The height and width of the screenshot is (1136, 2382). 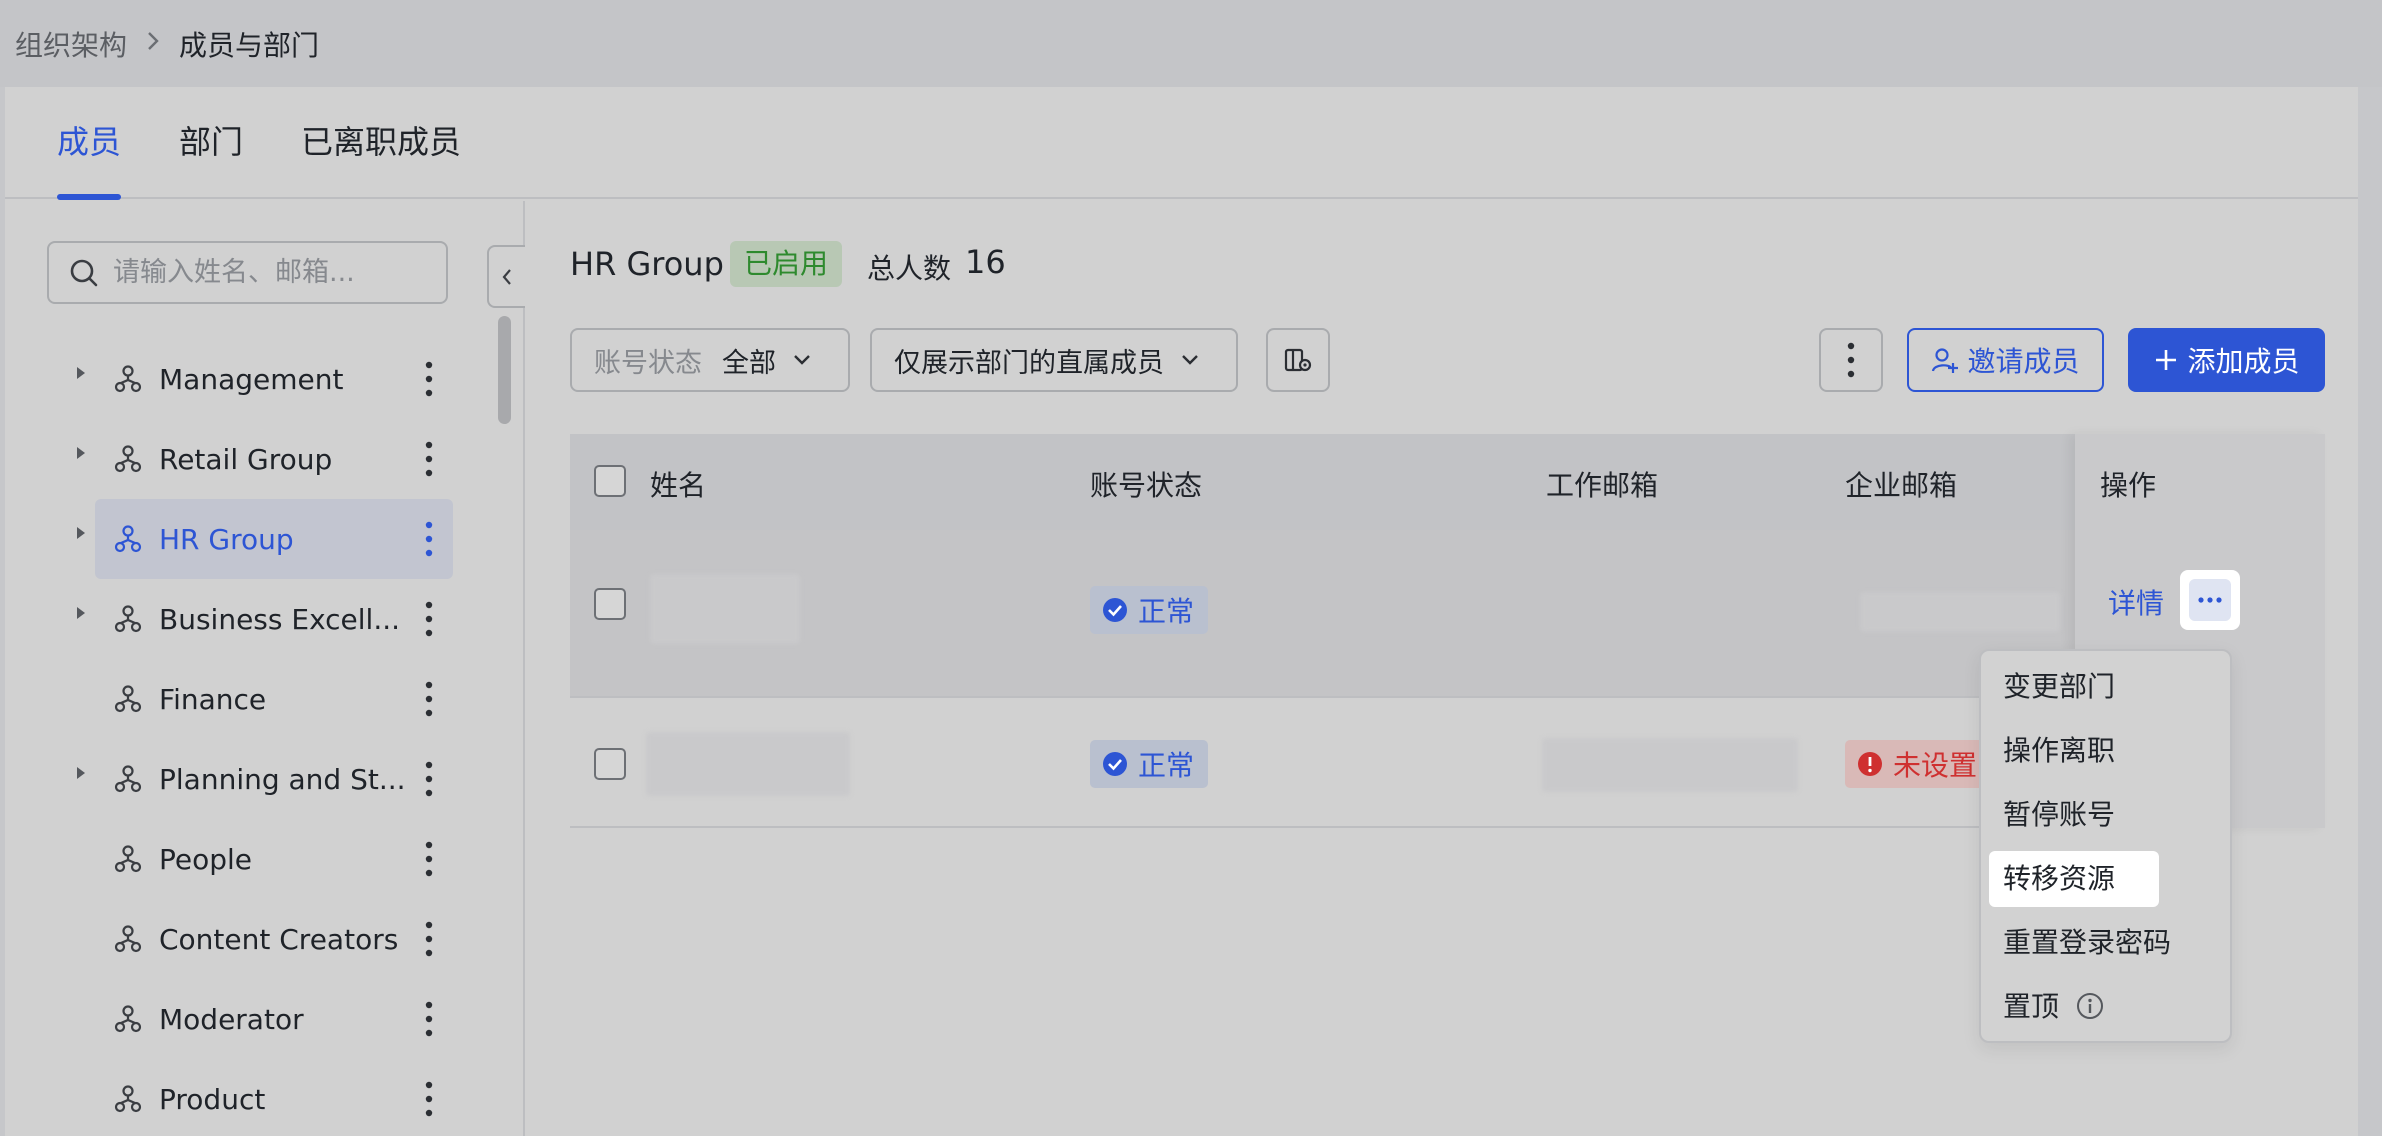 I want to click on scrollbar-thumb, so click(x=504, y=370).